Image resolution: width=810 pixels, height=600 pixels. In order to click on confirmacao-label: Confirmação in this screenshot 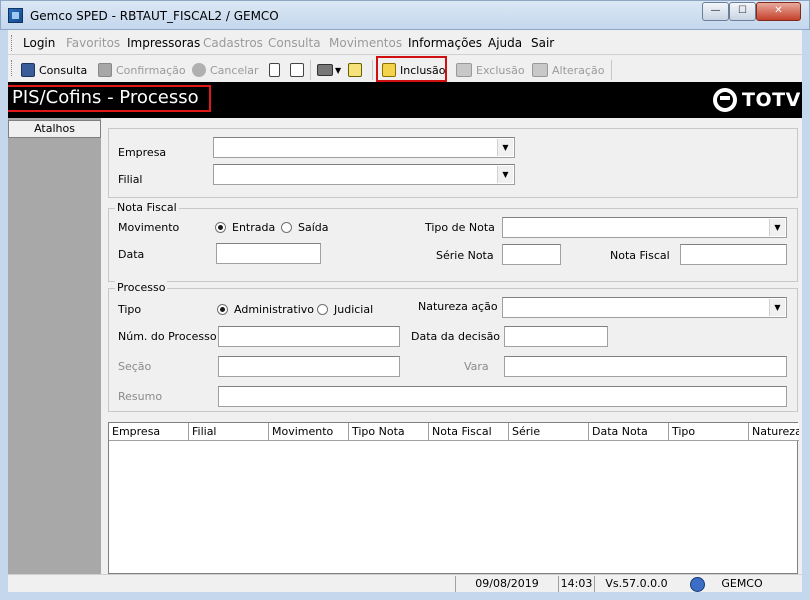, I will do `click(151, 70)`.